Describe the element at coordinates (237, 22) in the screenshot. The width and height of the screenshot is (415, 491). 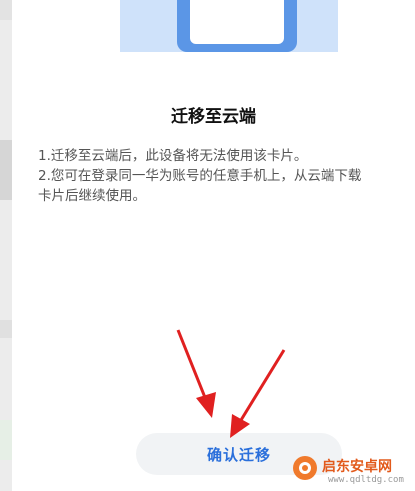
I see `phone-screen-icon` at that location.